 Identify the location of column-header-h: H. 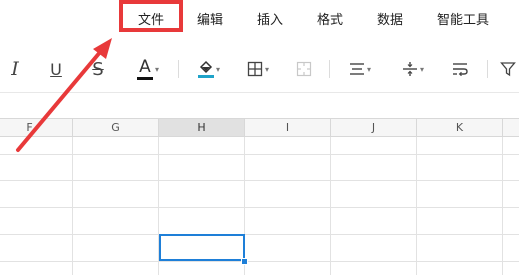
(202, 127).